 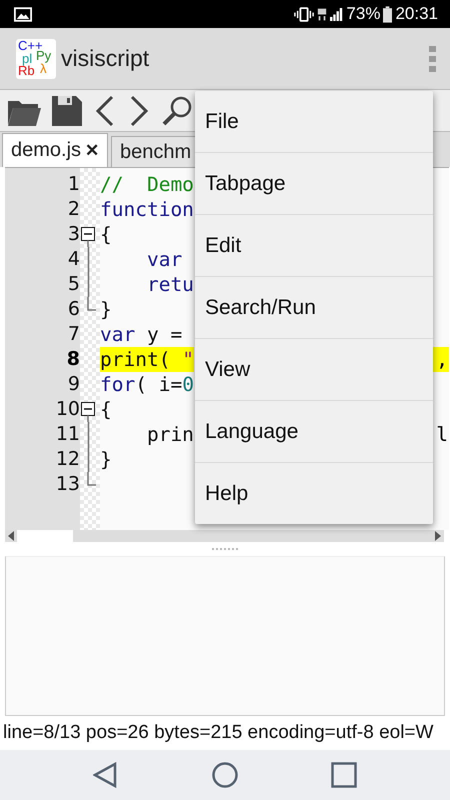 I want to click on line-number: 1, so click(x=74, y=184).